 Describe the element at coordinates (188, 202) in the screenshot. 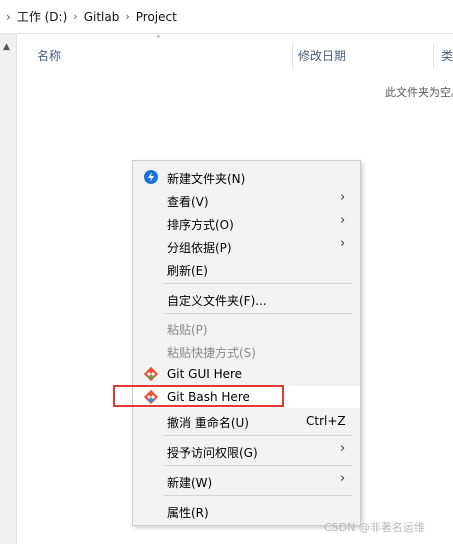

I see `menu-item-label: 查看(V)` at that location.